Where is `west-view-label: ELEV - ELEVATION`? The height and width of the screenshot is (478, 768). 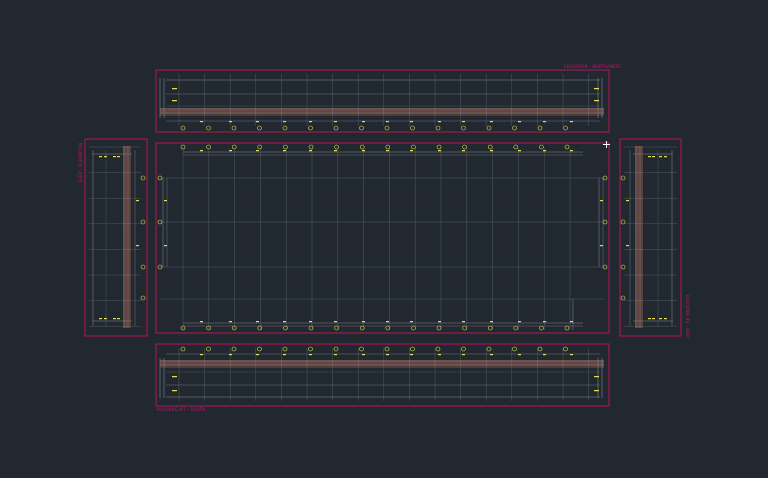
west-view-label: ELEV - ELEVATION is located at coordinates (80, 162).